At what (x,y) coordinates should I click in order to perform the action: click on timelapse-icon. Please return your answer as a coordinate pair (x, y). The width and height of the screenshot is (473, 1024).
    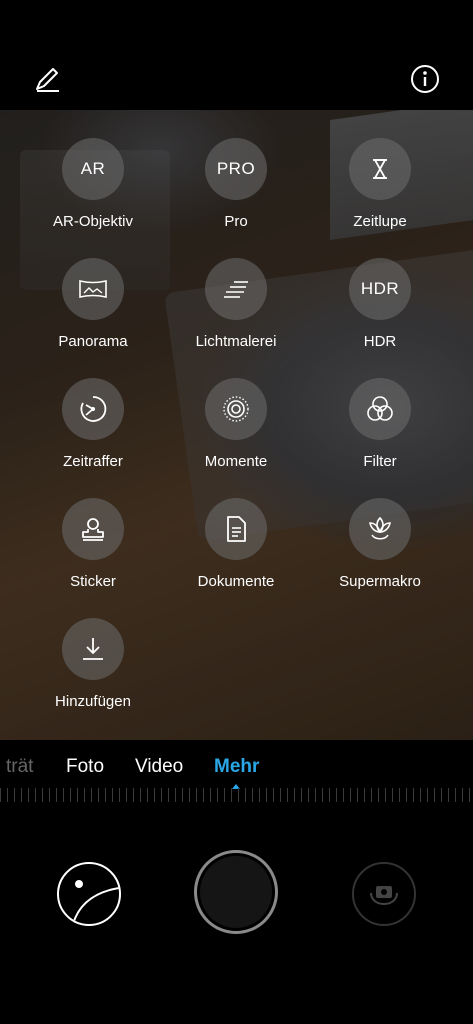
    Looking at the image, I should click on (93, 409).